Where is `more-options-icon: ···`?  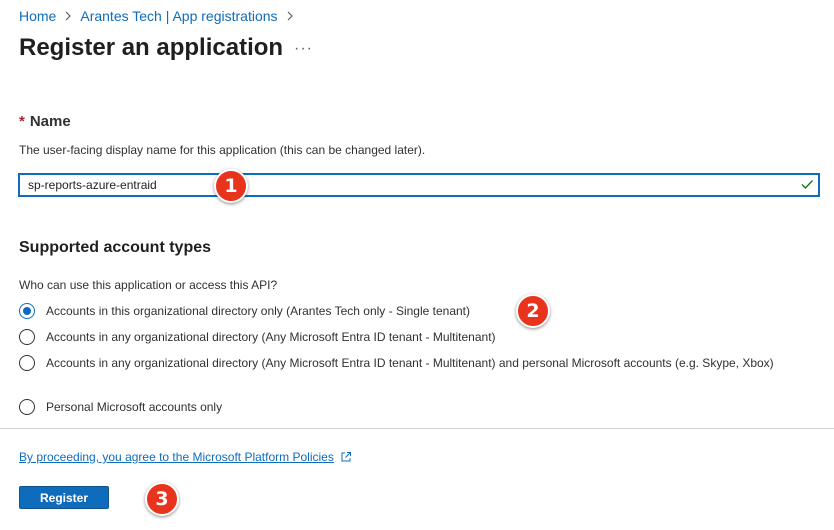
more-options-icon: ··· is located at coordinates (303, 49).